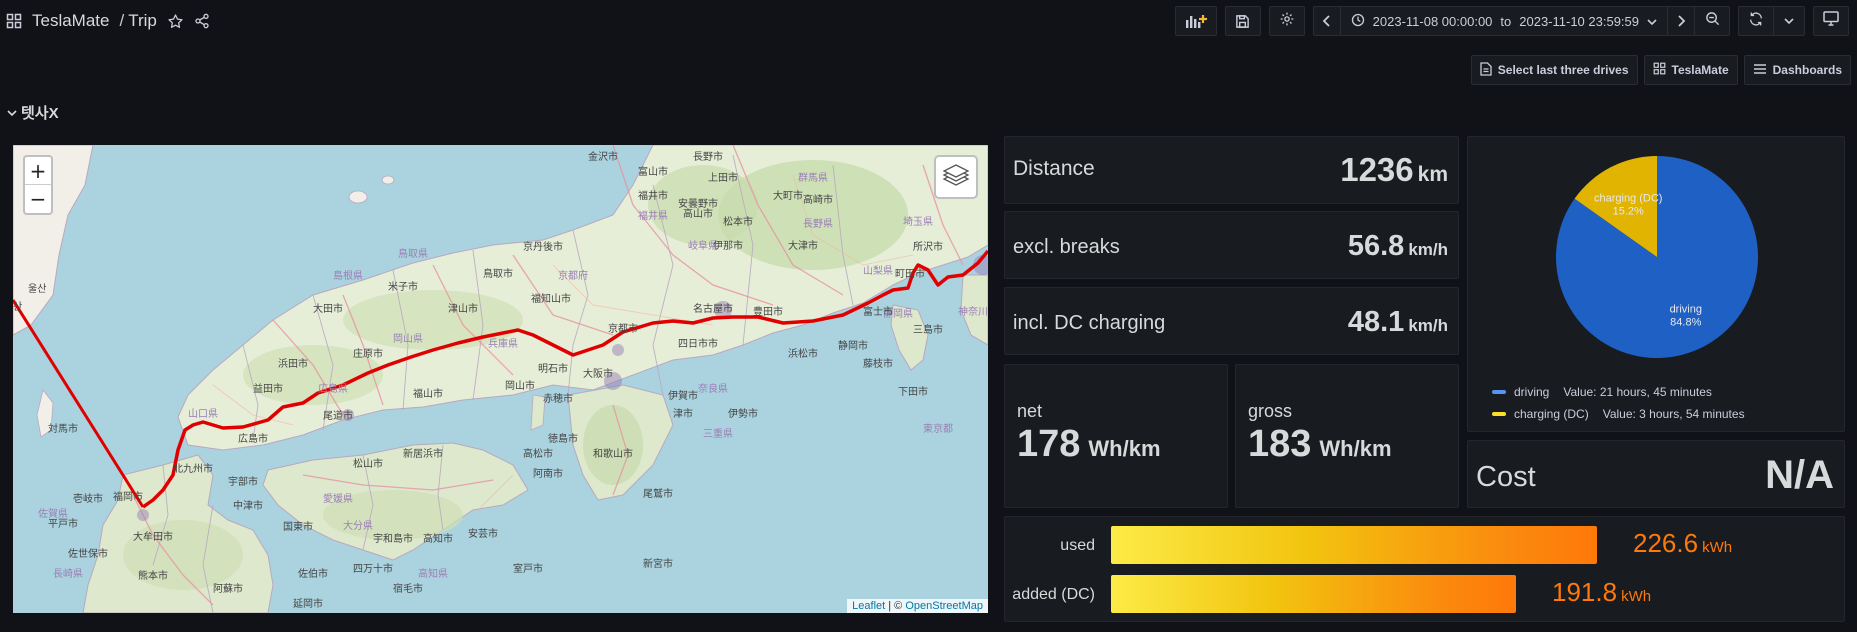 The image size is (1857, 632). What do you see at coordinates (1428, 249) in the screenshot?
I see `speed-excl-unit: km/h` at bounding box center [1428, 249].